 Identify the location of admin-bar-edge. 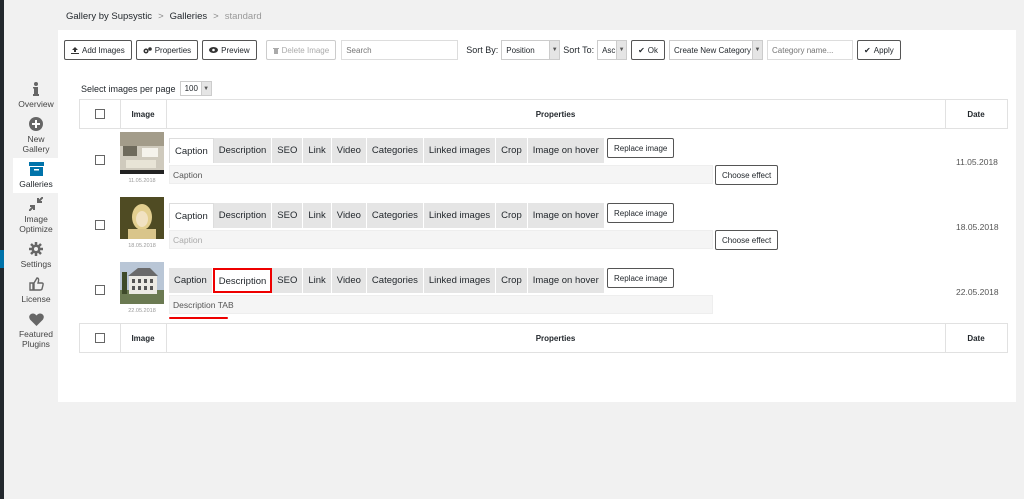
(2, 249).